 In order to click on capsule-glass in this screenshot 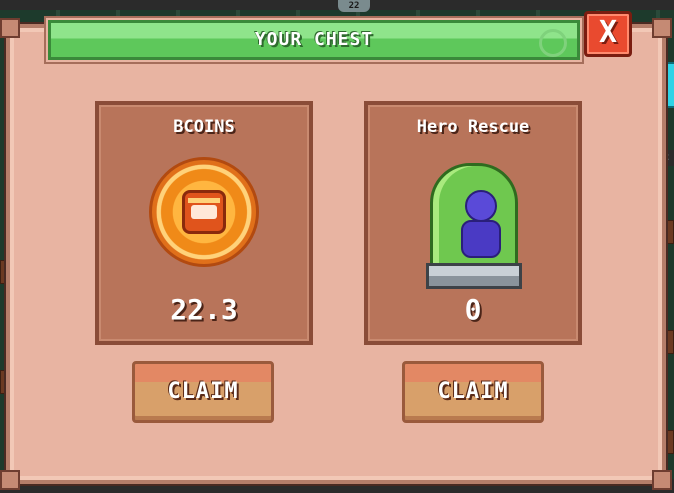, I will do `click(474, 218)`.